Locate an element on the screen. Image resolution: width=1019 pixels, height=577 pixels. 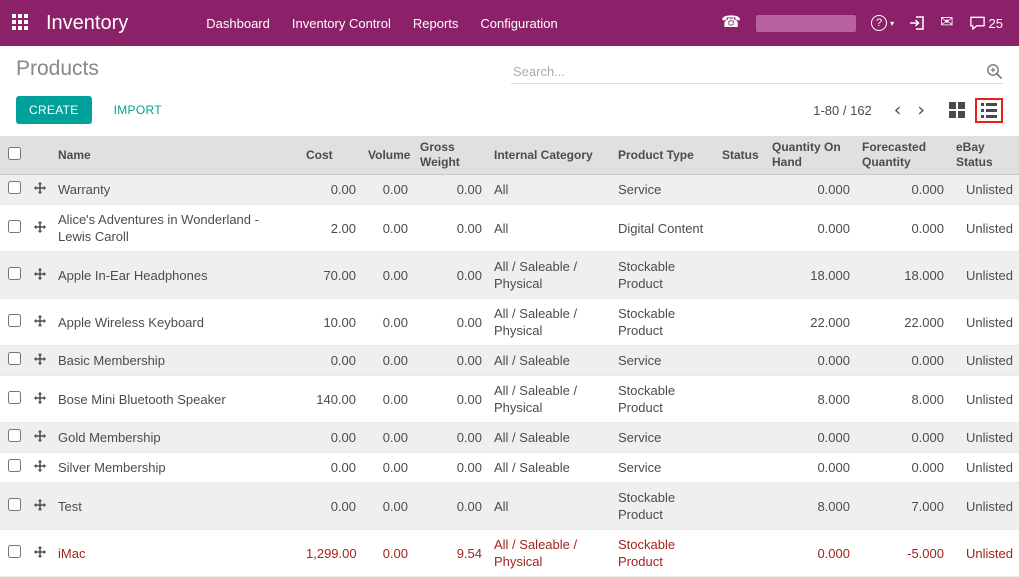
menu-item-configuration: Configuration is located at coordinates (518, 23).